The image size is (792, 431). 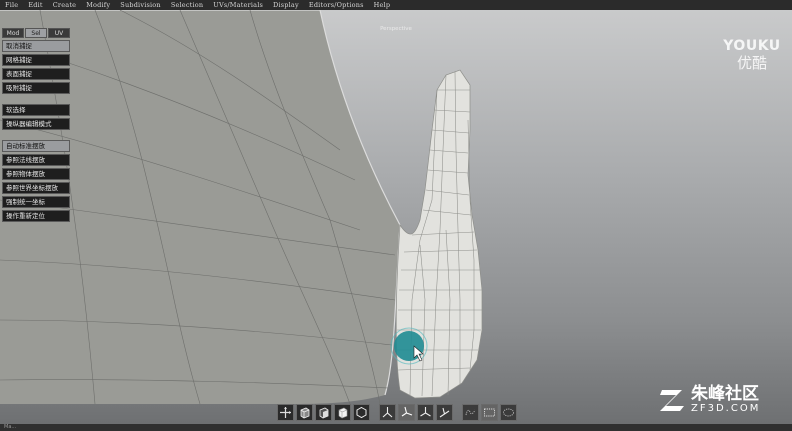 I want to click on menu-modify: Modify, so click(x=98, y=5).